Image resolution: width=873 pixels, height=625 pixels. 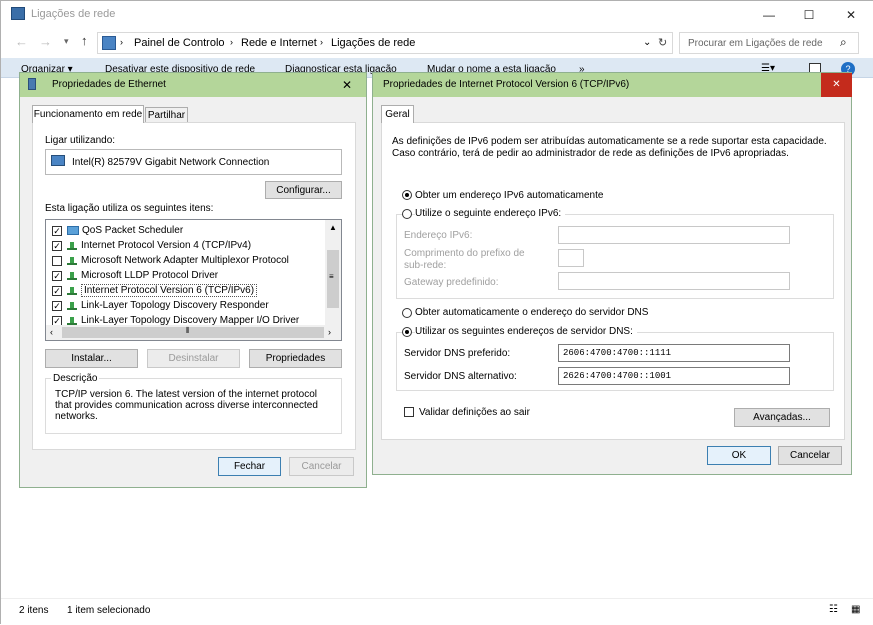 What do you see at coordinates (58, 160) in the screenshot?
I see `network-adapter-icon` at bounding box center [58, 160].